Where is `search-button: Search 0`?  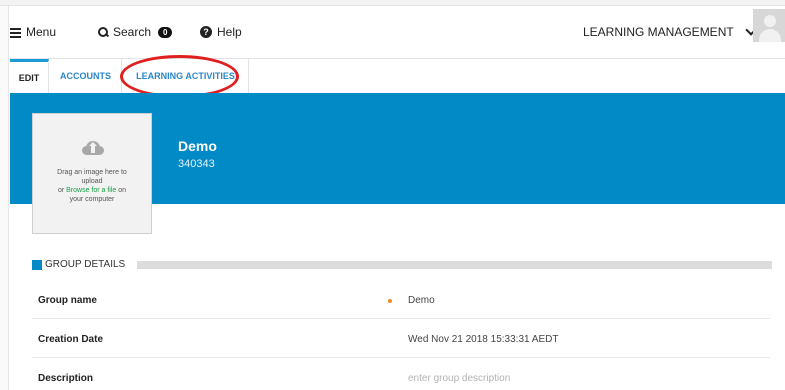 search-button: Search 0 is located at coordinates (135, 32).